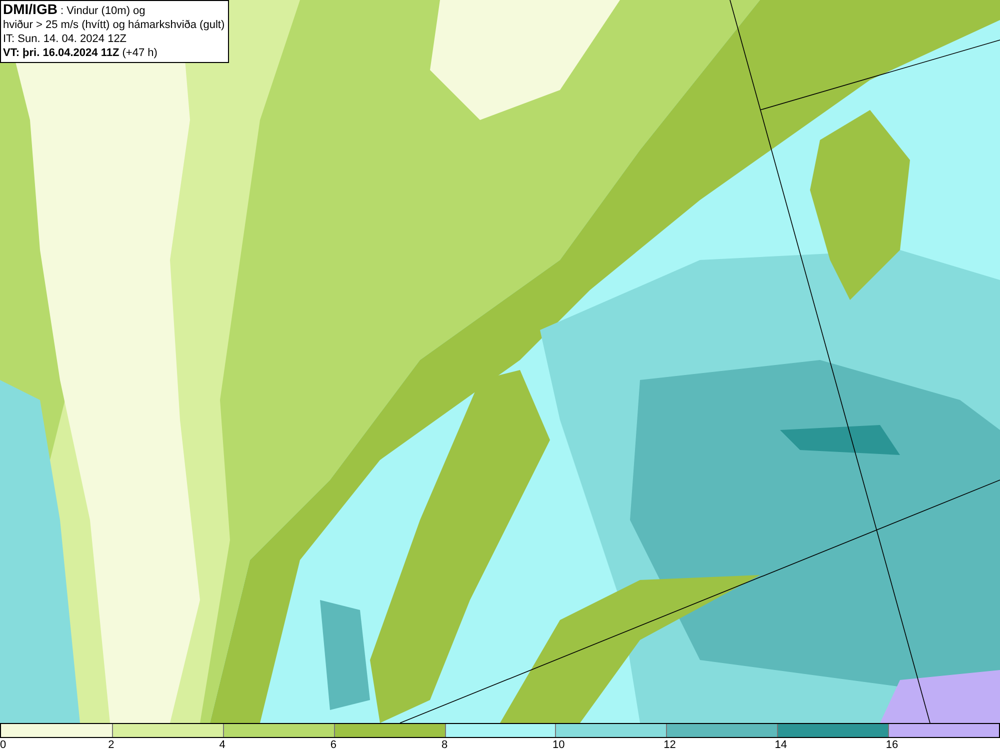 The height and width of the screenshot is (753, 1000). What do you see at coordinates (444, 745) in the screenshot?
I see `colorbar-tick-label: 8` at bounding box center [444, 745].